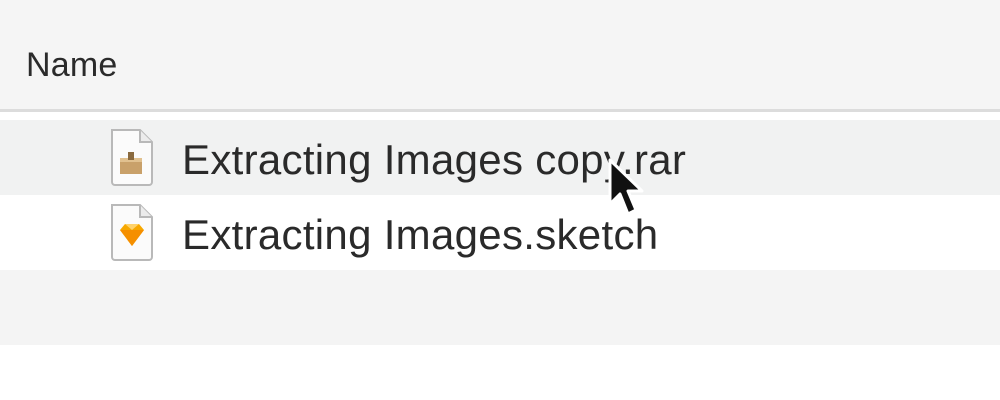 The image size is (1000, 400). What do you see at coordinates (628, 189) in the screenshot?
I see `mouse-pointer-icon` at bounding box center [628, 189].